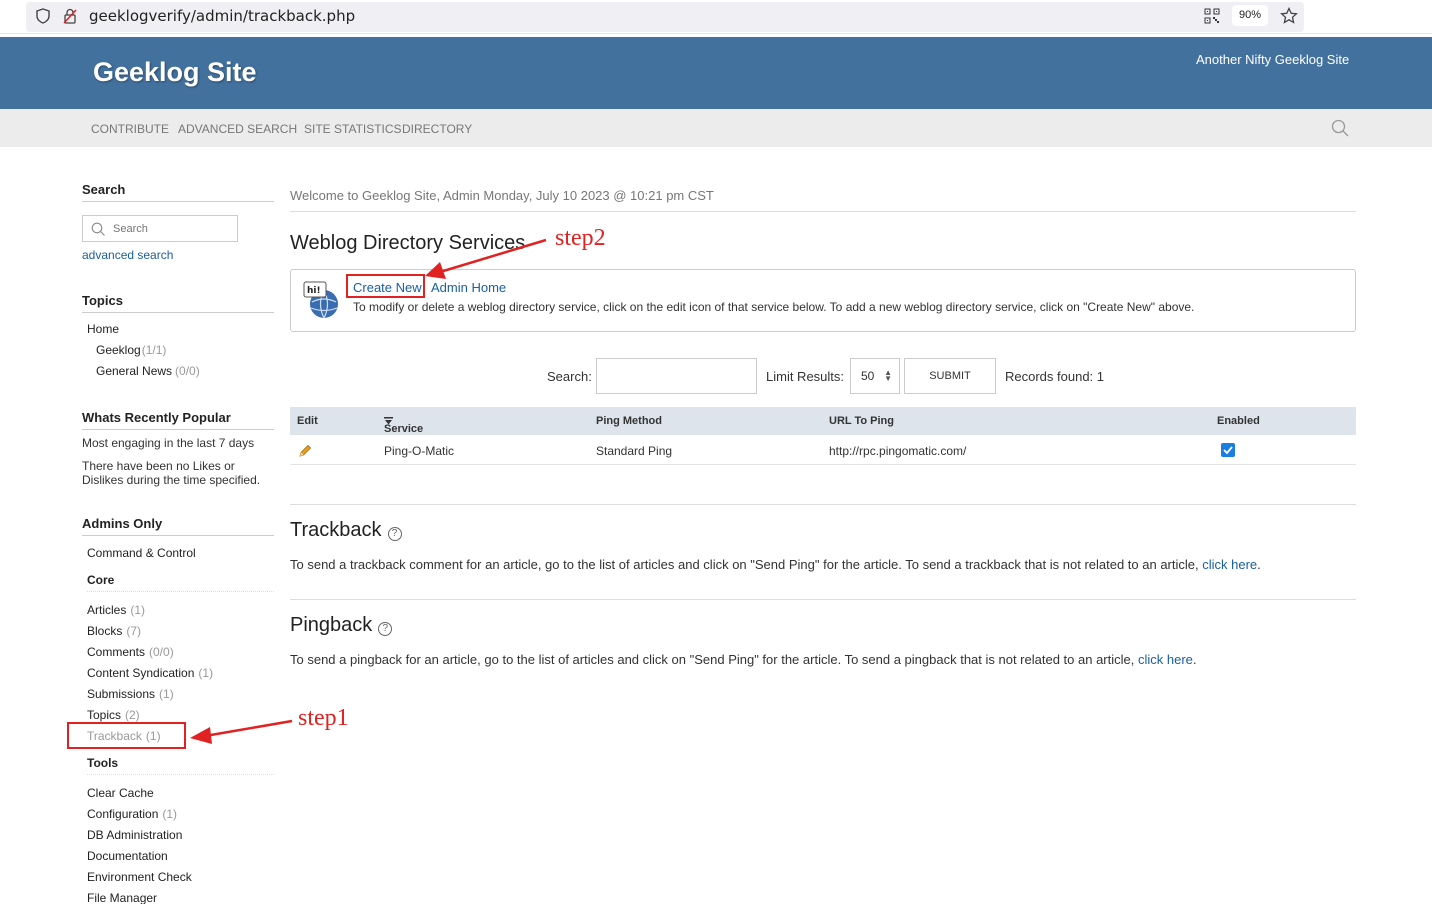 The image size is (1432, 904). What do you see at coordinates (43, 16) in the screenshot?
I see `shield-icon` at bounding box center [43, 16].